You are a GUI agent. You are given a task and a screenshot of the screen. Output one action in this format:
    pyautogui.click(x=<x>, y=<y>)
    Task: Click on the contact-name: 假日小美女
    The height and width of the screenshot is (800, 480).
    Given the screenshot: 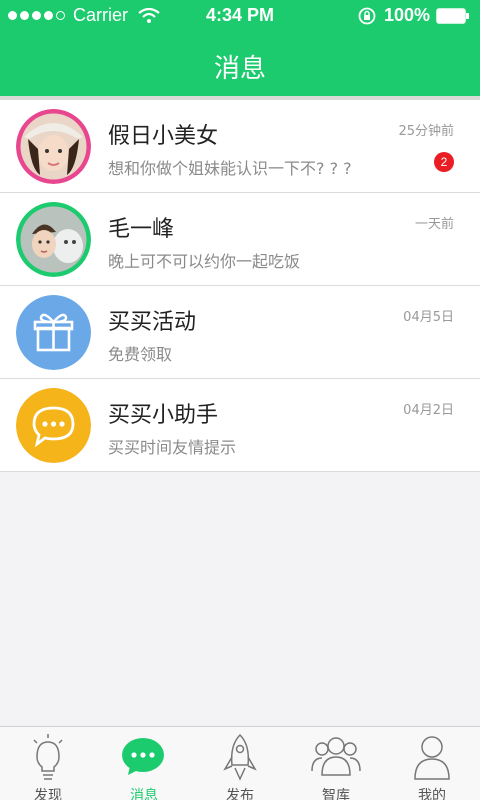 What is the action you would take?
    pyautogui.click(x=163, y=136)
    